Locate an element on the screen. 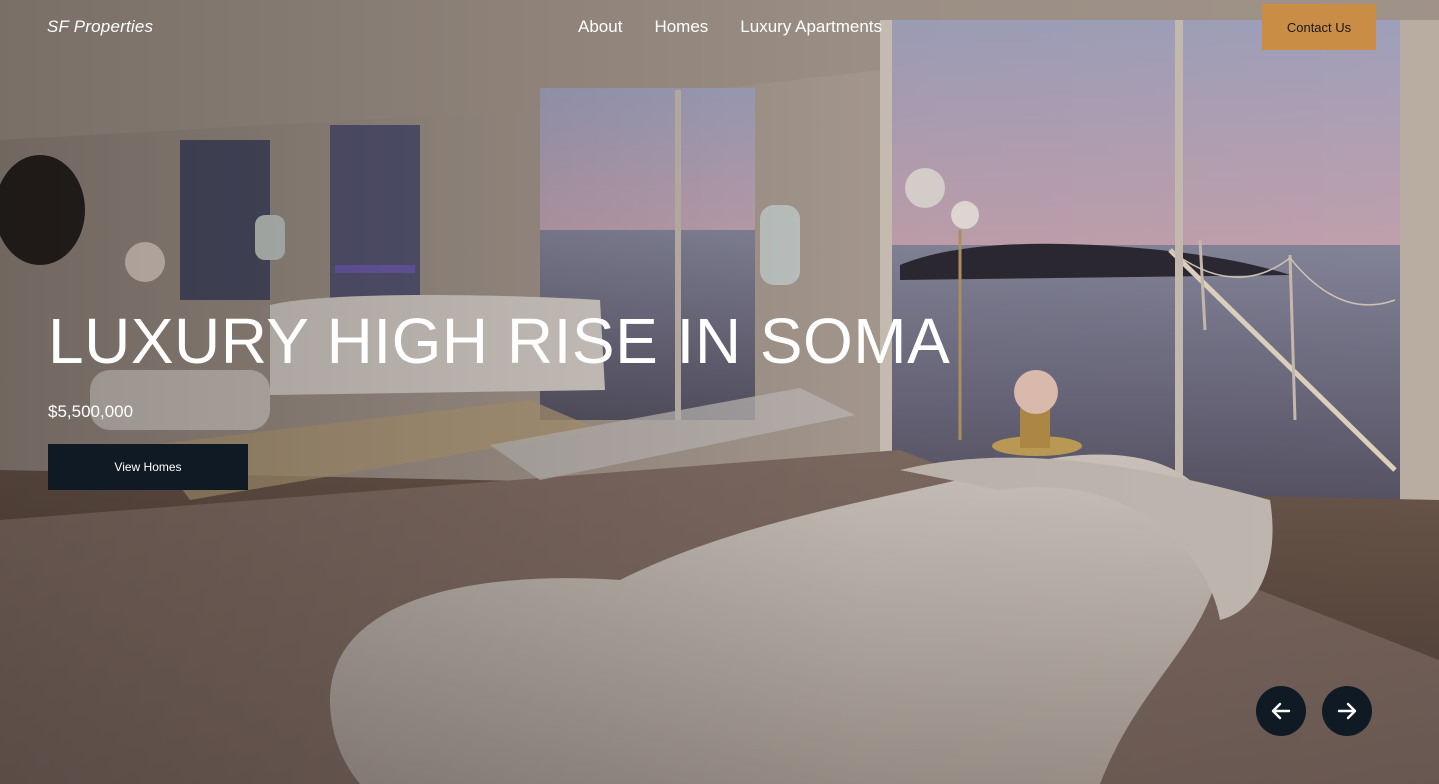  brand-logo: SF Properties is located at coordinates (100, 27).